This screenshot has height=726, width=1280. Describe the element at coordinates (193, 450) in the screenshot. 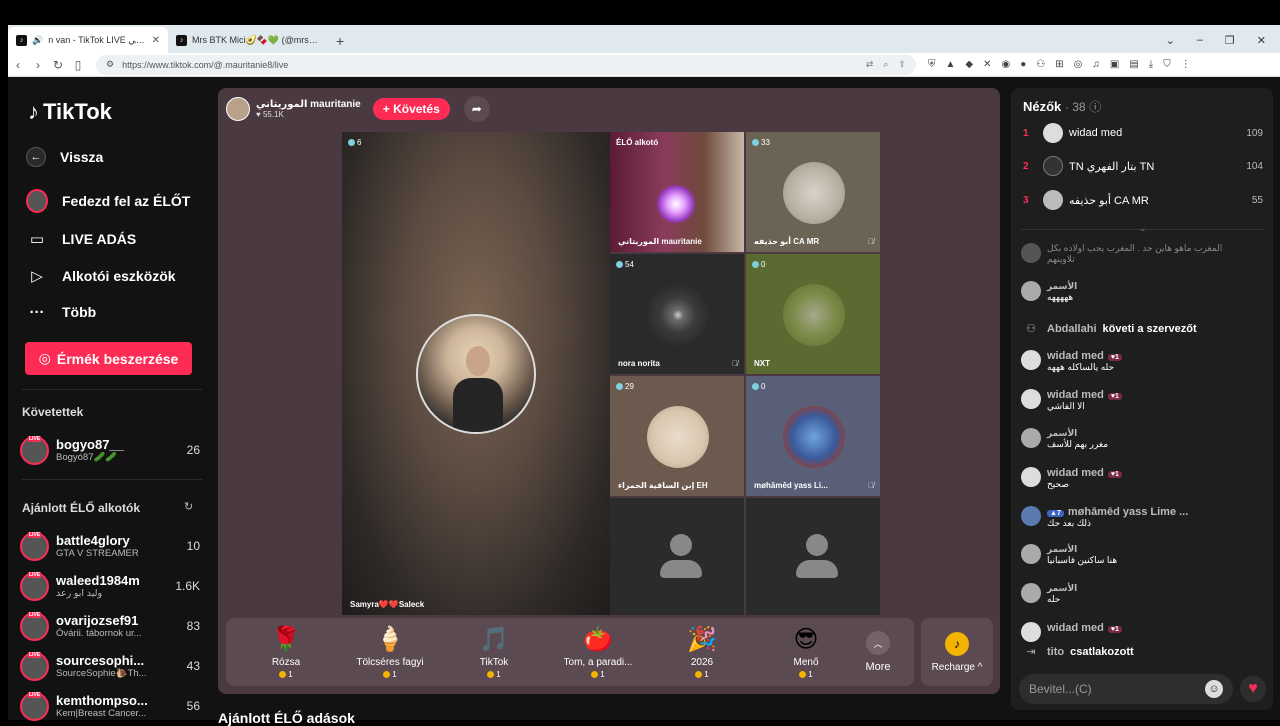

I see `viewer-count: 26` at that location.